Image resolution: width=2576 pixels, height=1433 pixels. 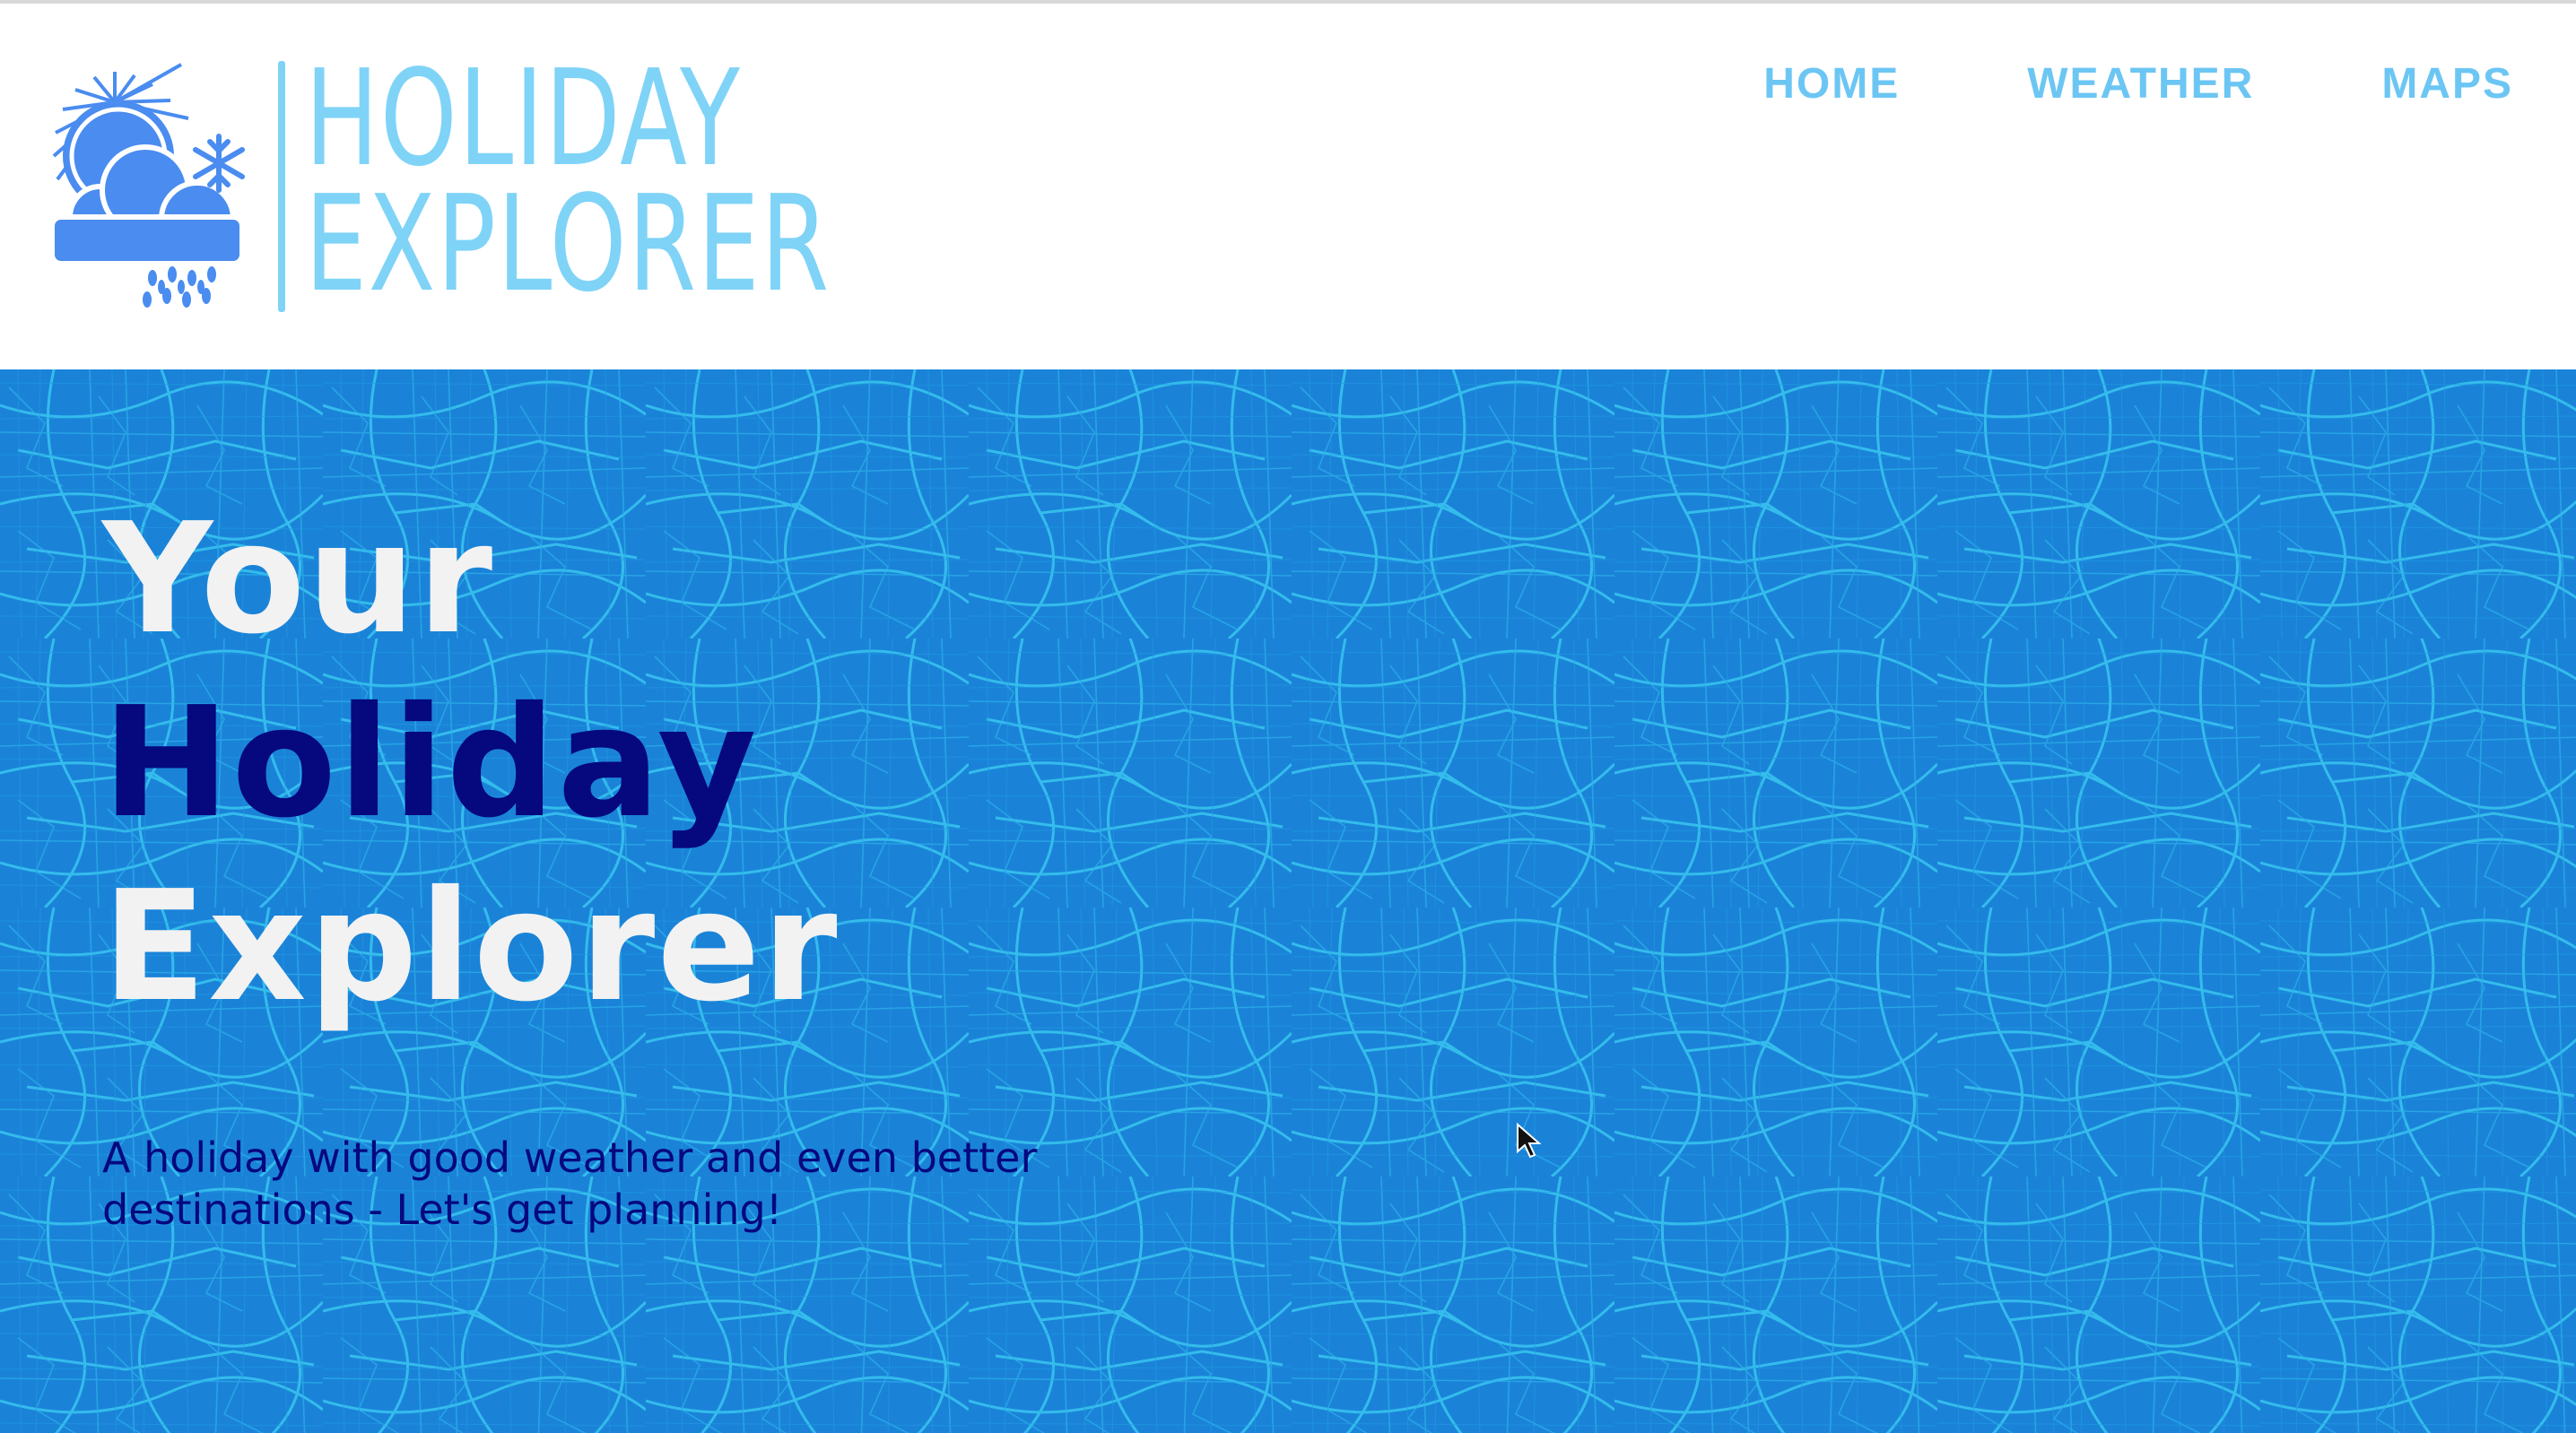 I want to click on logo-link: HOLIDAY EXPLORER, so click(x=448, y=183).